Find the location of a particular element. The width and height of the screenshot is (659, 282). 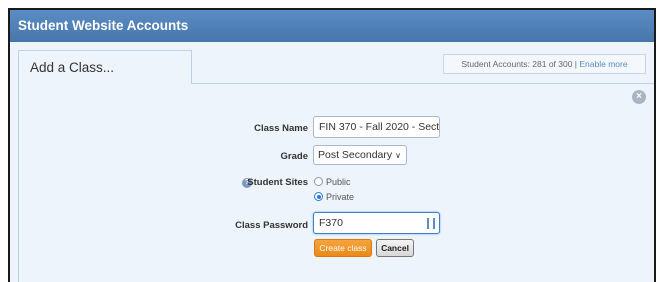

create-class-button: Create class is located at coordinates (343, 248).